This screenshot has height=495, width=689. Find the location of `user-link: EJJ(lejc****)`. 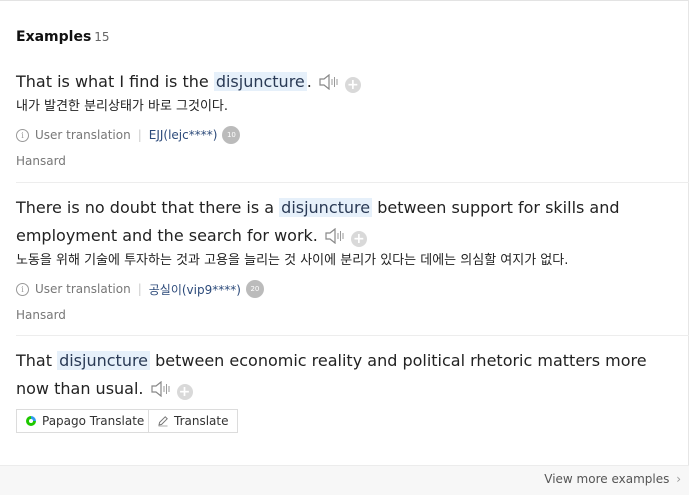

user-link: EJJ(lejc****) is located at coordinates (183, 135).